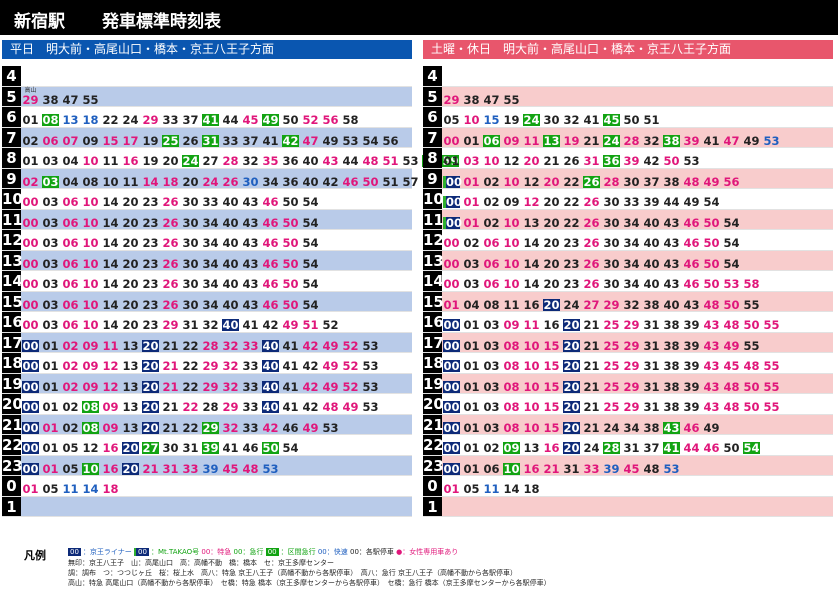  Describe the element at coordinates (70, 179) in the screenshot. I see `departure-time: 04` at that location.